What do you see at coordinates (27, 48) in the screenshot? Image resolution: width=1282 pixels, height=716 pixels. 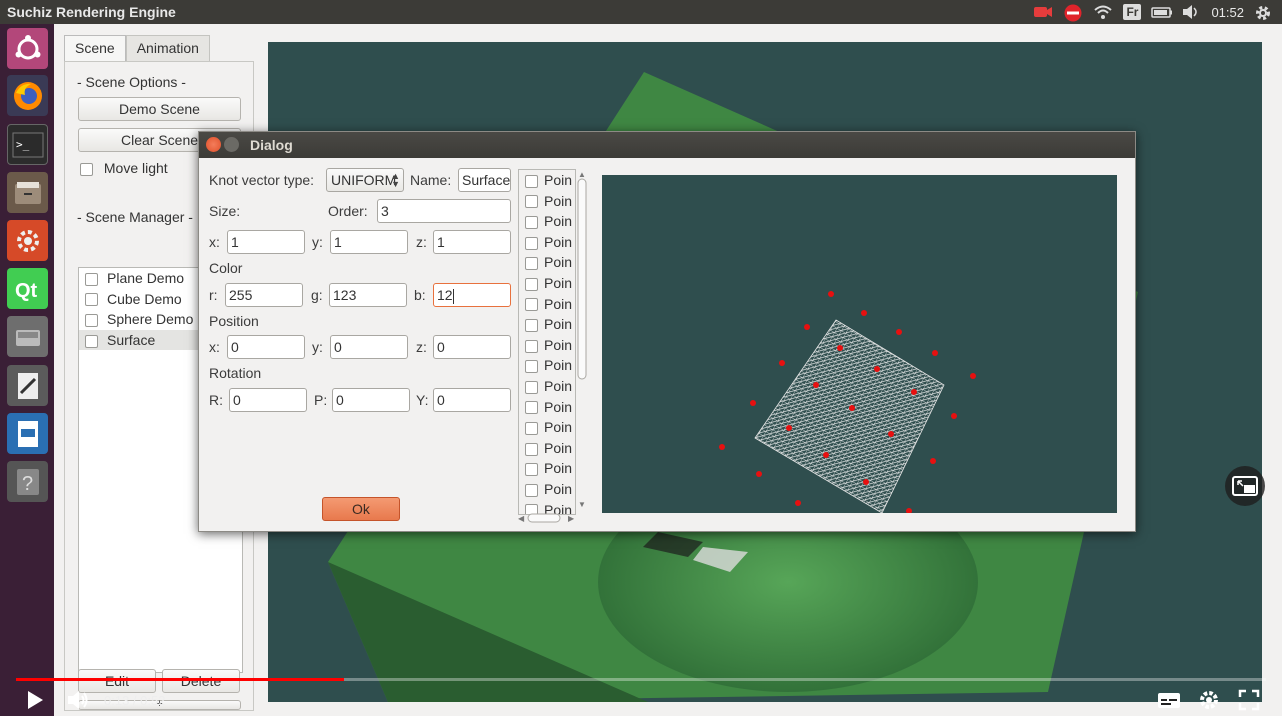 I see `ubuntu-dash-icon` at bounding box center [27, 48].